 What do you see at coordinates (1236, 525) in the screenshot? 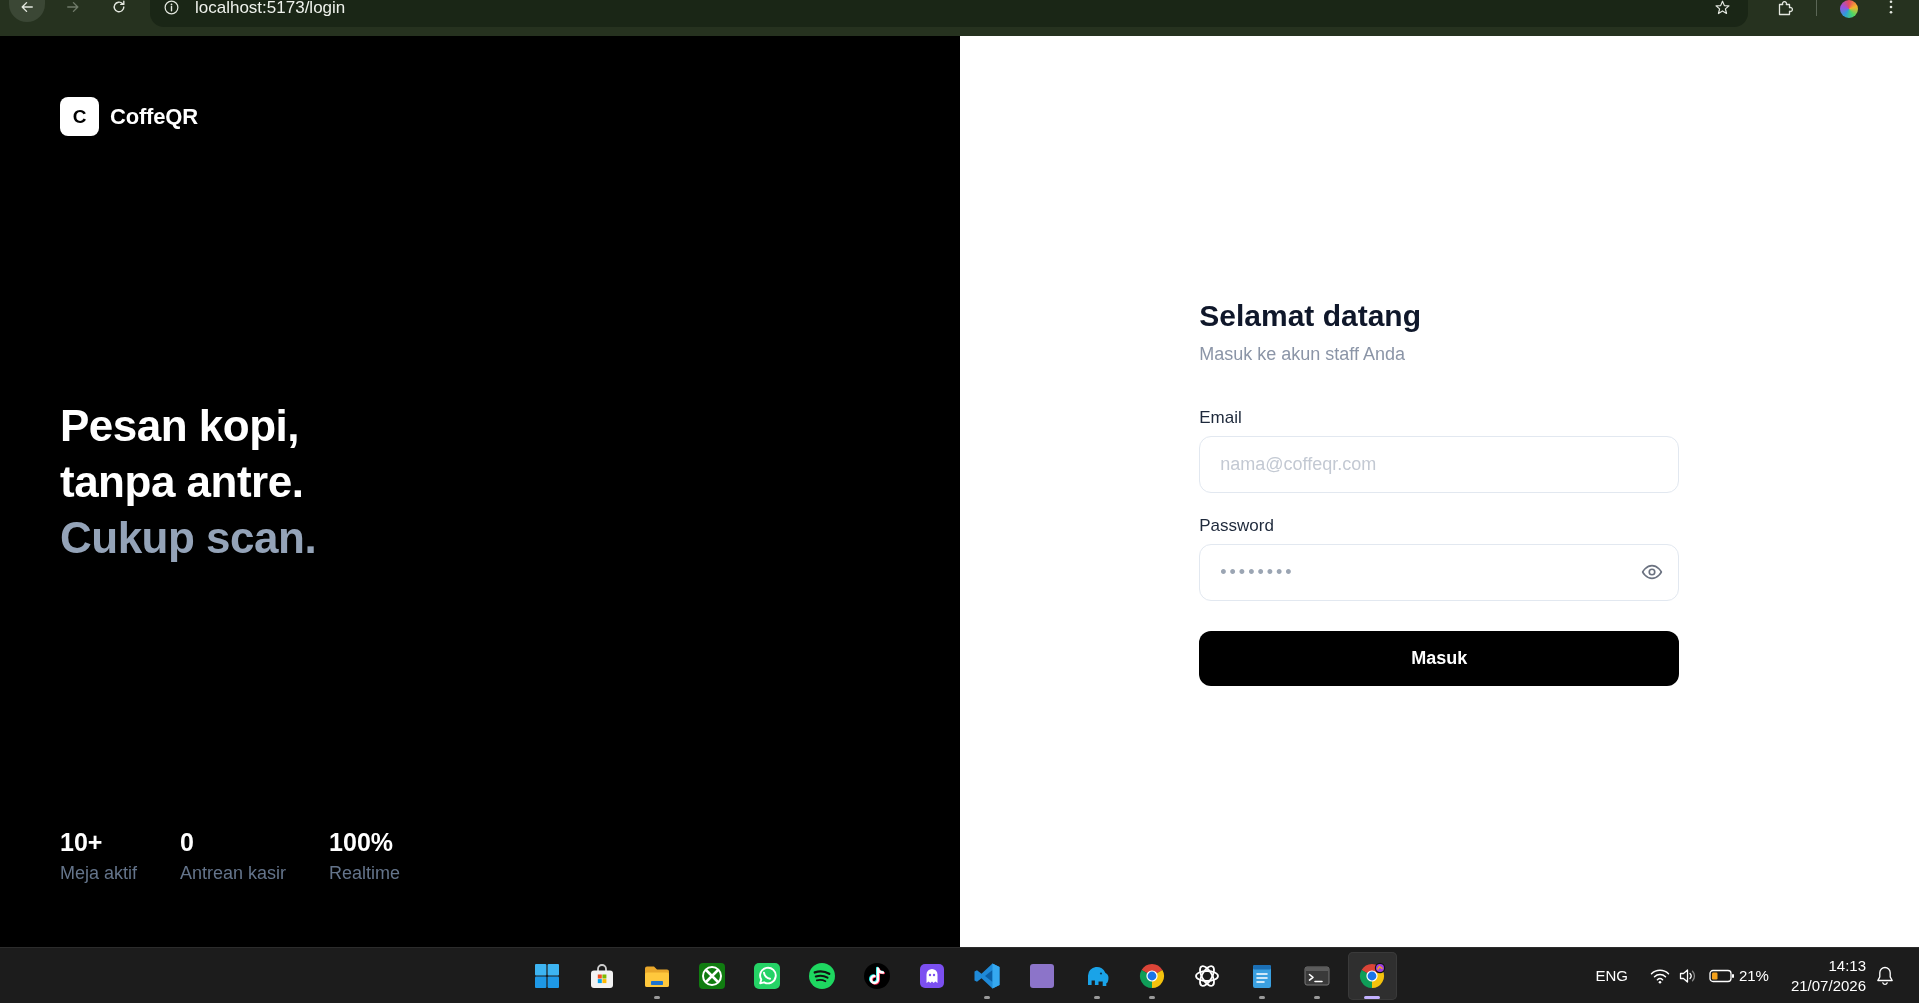
I see `field-label: Password` at bounding box center [1236, 525].